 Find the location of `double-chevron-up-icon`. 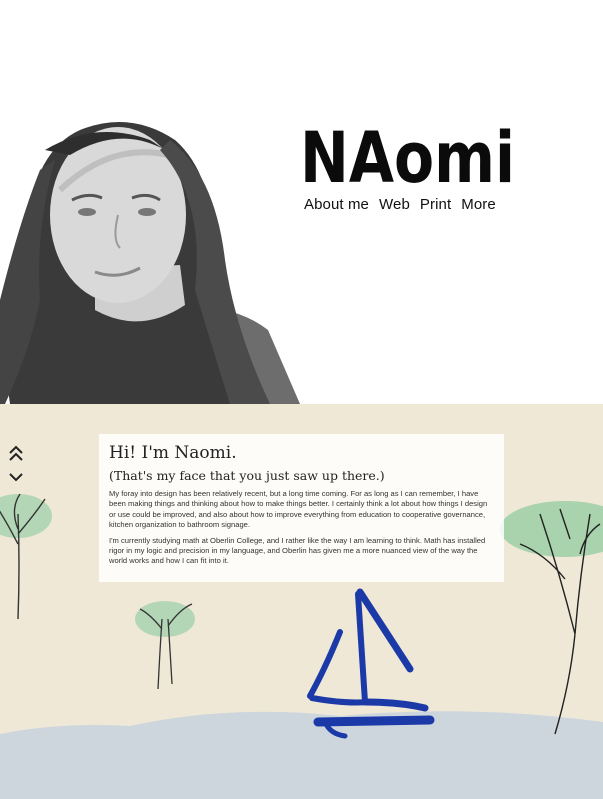

double-chevron-up-icon is located at coordinates (16, 454).